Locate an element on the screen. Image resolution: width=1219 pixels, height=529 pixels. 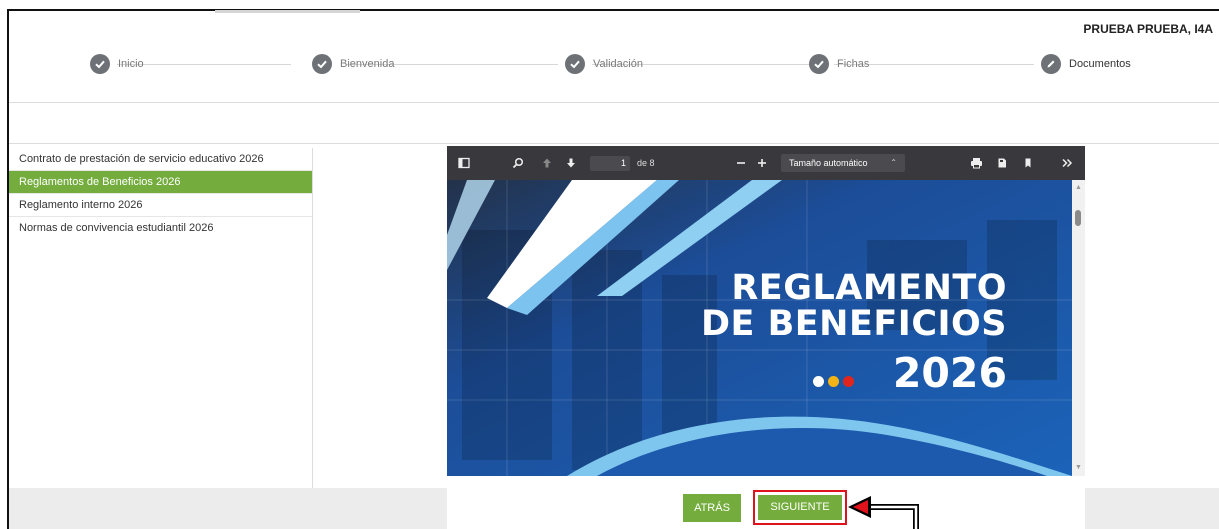
annotation-arrow-icon is located at coordinates (883, 512).